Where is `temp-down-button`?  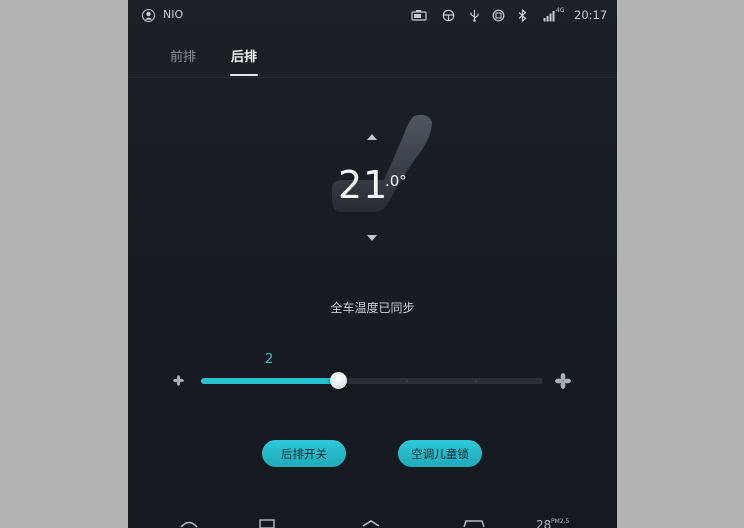
temp-down-button is located at coordinates (372, 238).